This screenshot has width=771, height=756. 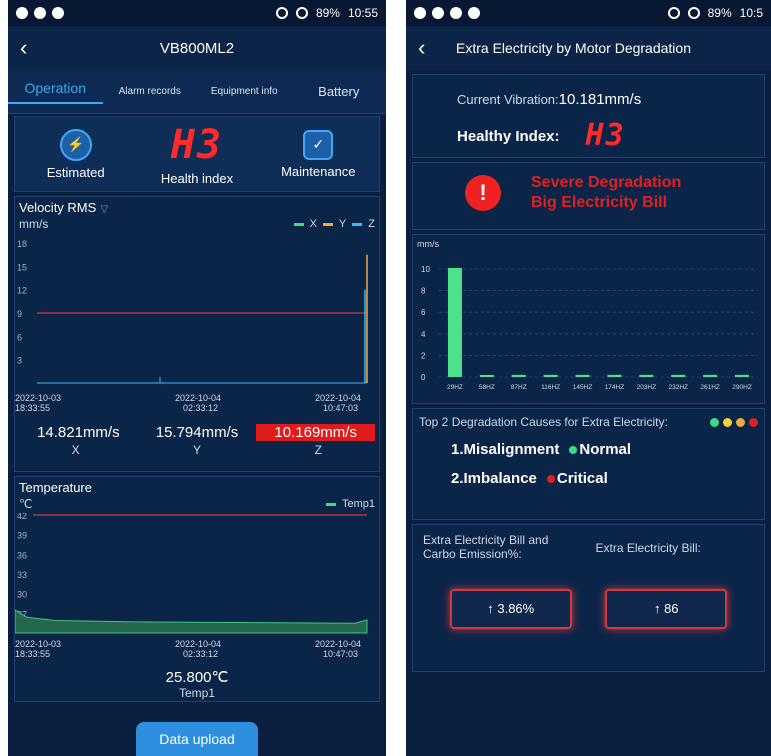 I want to click on axis-label-z: Z, so click(x=318, y=450).